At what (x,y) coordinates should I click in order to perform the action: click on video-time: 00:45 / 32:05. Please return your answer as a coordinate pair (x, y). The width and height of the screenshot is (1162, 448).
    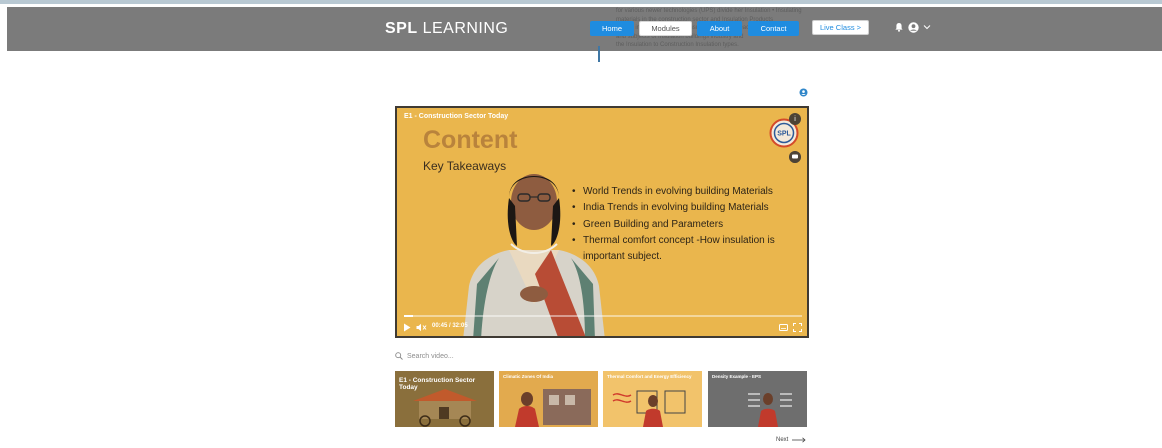
    Looking at the image, I should click on (450, 326).